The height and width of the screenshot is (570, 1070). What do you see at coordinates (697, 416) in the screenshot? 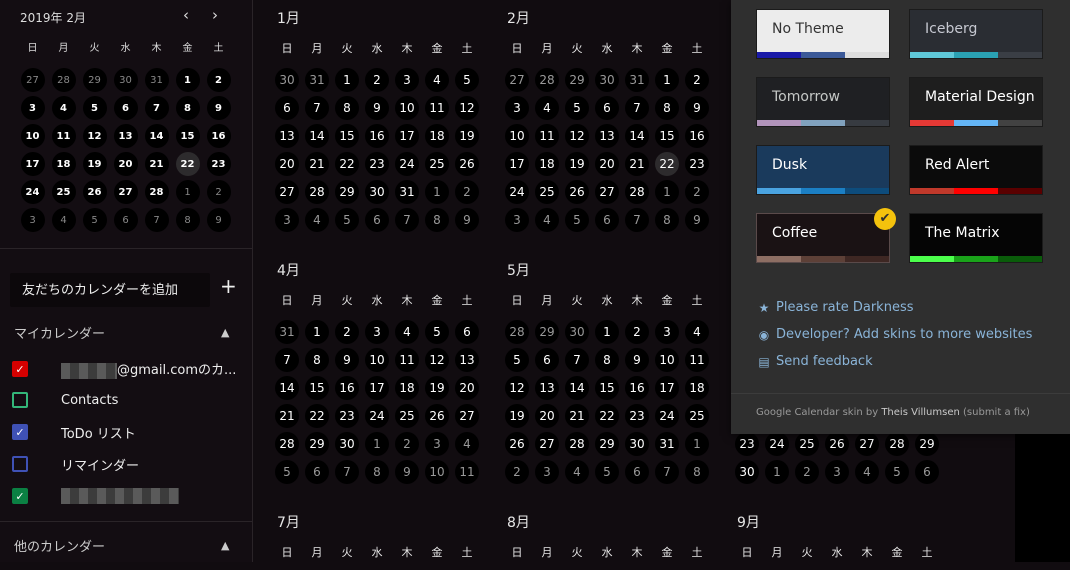
I see `day-cell: 25` at bounding box center [697, 416].